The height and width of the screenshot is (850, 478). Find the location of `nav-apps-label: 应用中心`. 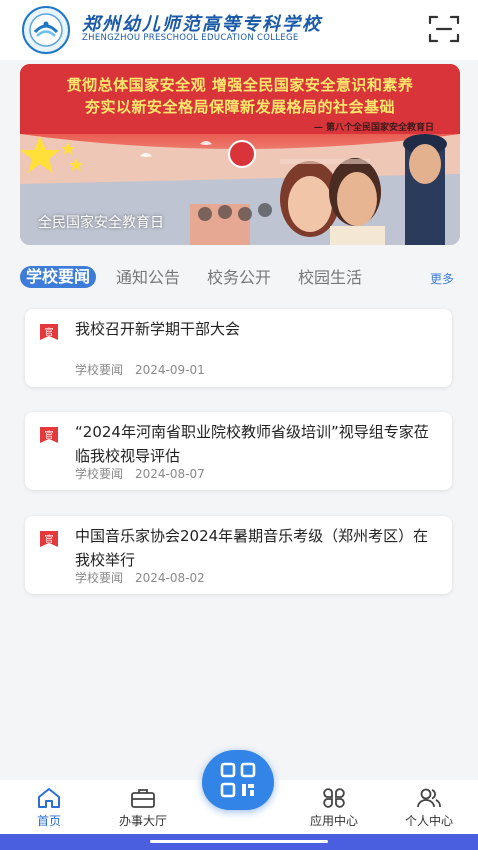

nav-apps-label: 应用中心 is located at coordinates (333, 821).